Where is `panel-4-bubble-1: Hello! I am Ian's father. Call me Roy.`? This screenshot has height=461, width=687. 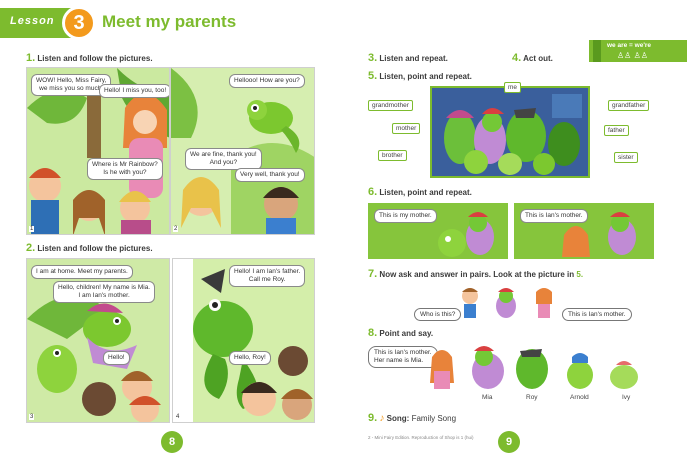 panel-4-bubble-1: Hello! I am Ian's father. Call me Roy. is located at coordinates (267, 276).